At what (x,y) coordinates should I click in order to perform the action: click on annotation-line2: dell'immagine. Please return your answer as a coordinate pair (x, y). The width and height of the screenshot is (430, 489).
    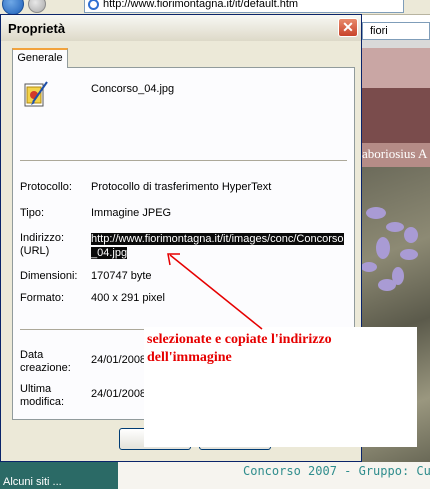
    Looking at the image, I should click on (189, 357).